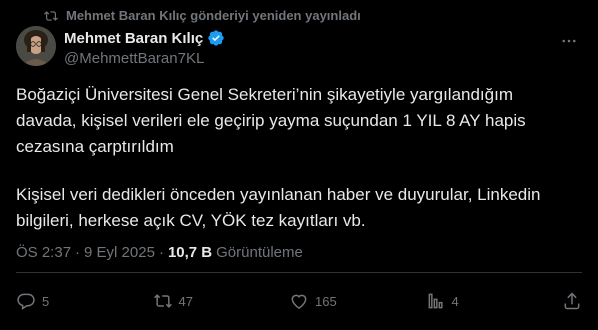 Image resolution: width=598 pixels, height=330 pixels. I want to click on action-bar: 5 47 165 4, so click(299, 301).